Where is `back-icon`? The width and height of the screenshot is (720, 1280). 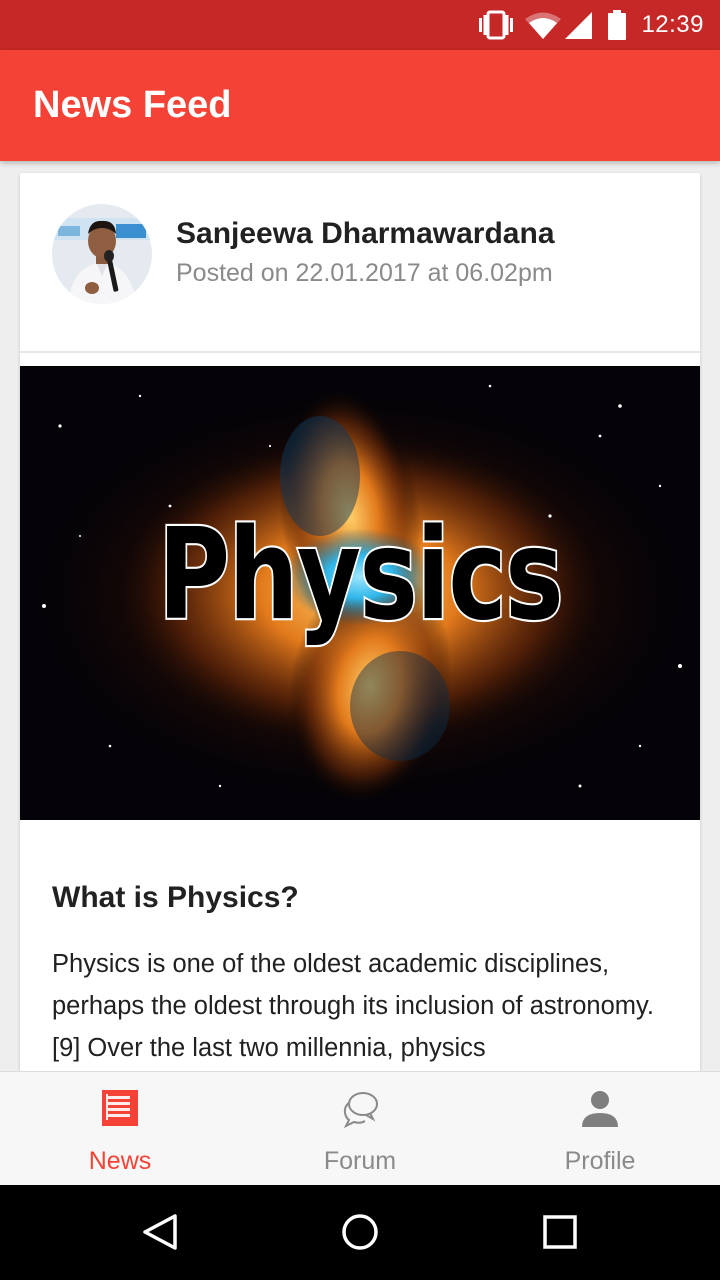 back-icon is located at coordinates (160, 1232).